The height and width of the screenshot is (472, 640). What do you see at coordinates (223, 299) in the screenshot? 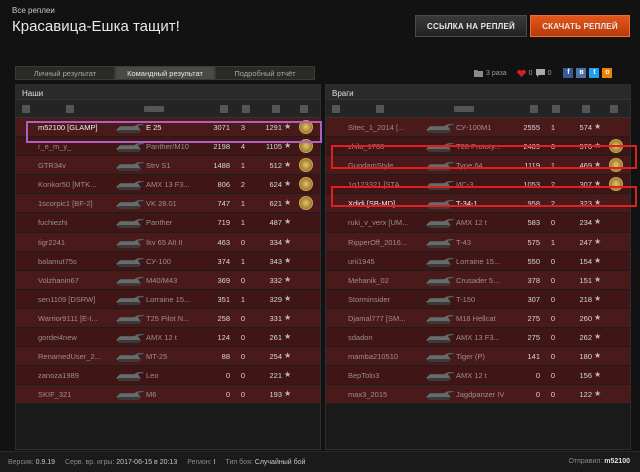
I see `damage-value: 351` at bounding box center [223, 299].